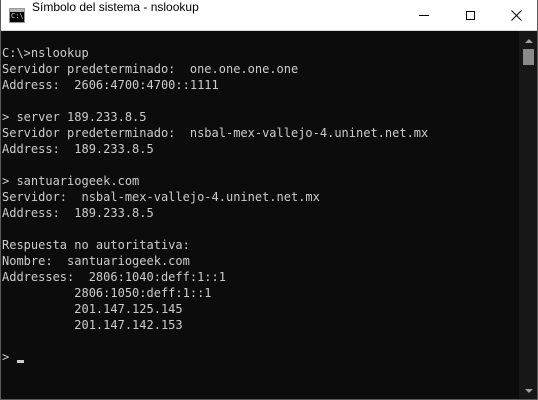  What do you see at coordinates (528, 57) in the screenshot?
I see `scrollbar-thumb` at bounding box center [528, 57].